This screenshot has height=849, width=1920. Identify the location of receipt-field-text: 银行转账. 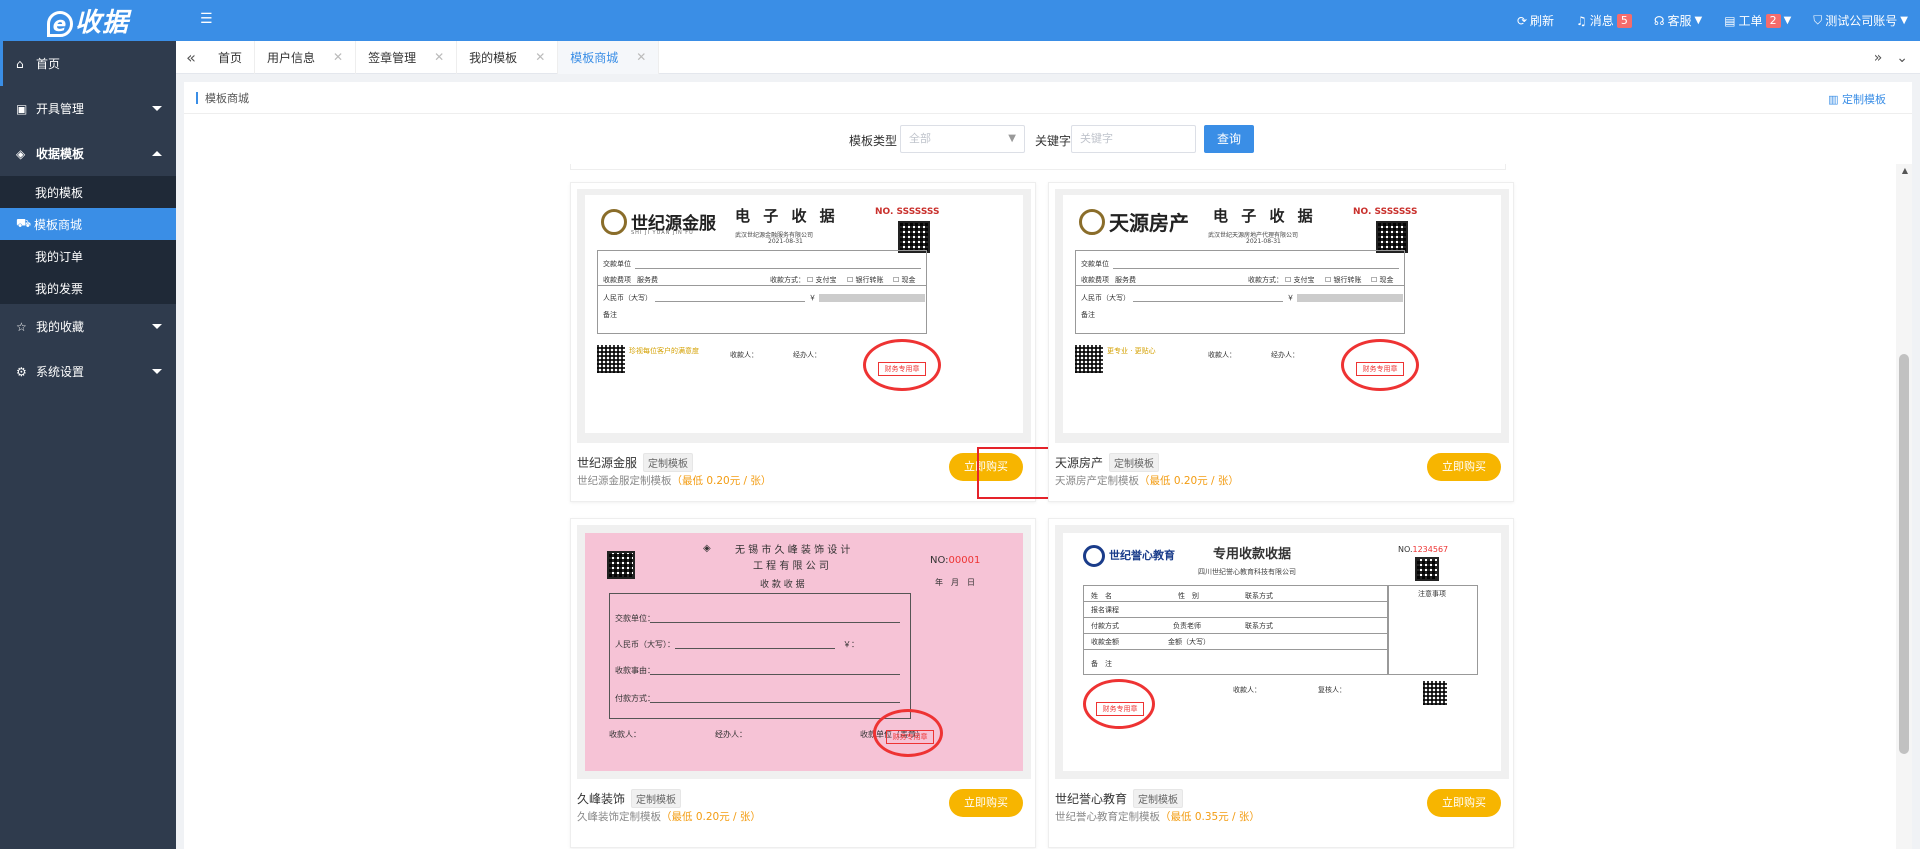
(869, 280).